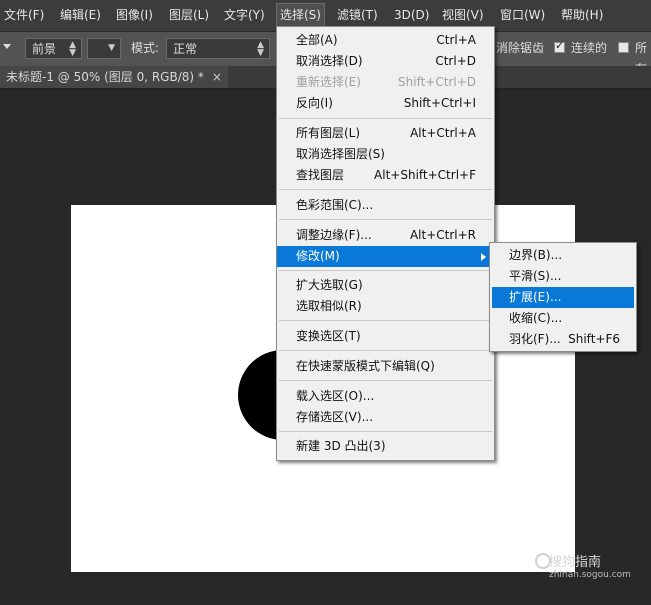  I want to click on menu-item-select-all: 全部(A) Ctrl+A, so click(385, 40).